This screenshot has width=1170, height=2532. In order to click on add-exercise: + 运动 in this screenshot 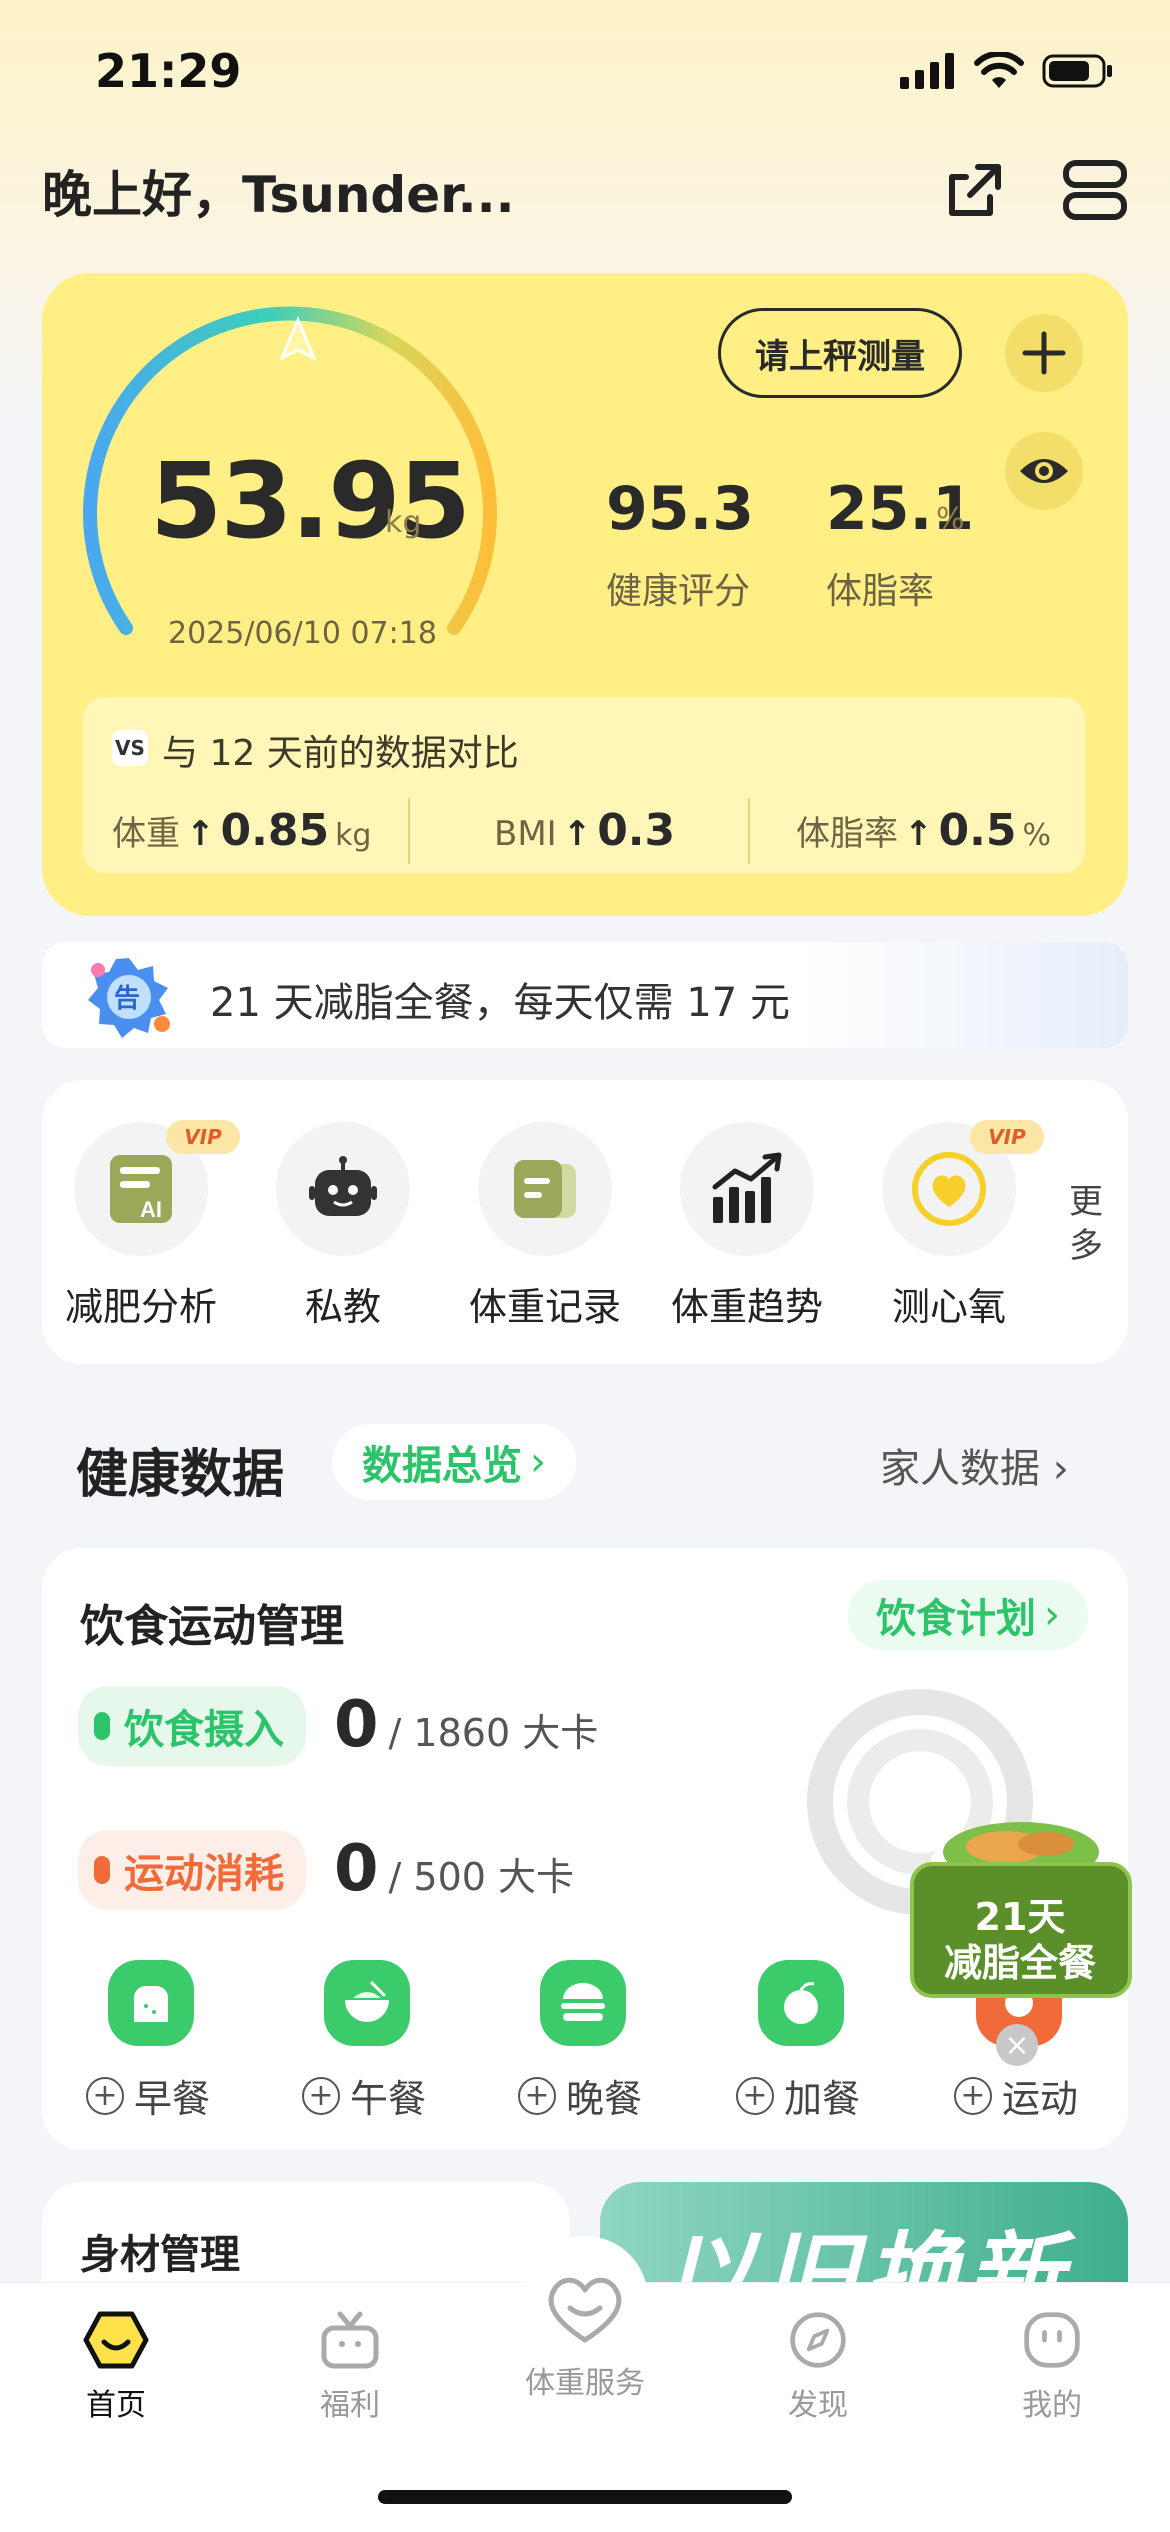, I will do `click(1016, 2095)`.